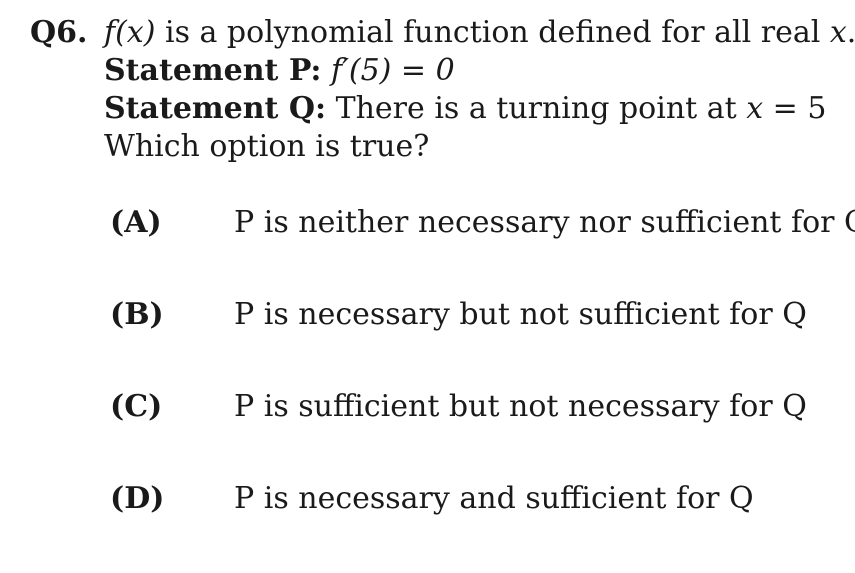 This screenshot has height=573, width=855. Describe the element at coordinates (536, 108) in the screenshot. I see `statement-q-text: There is a turning point at` at that location.